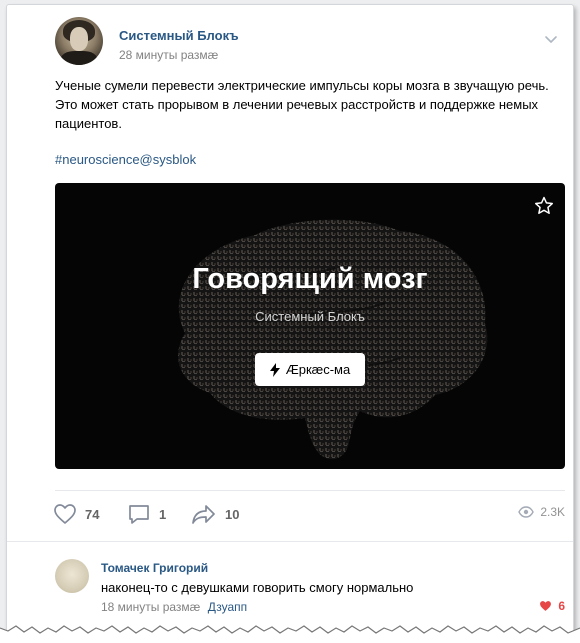 The image size is (580, 643). I want to click on comment-count: 1, so click(163, 514).